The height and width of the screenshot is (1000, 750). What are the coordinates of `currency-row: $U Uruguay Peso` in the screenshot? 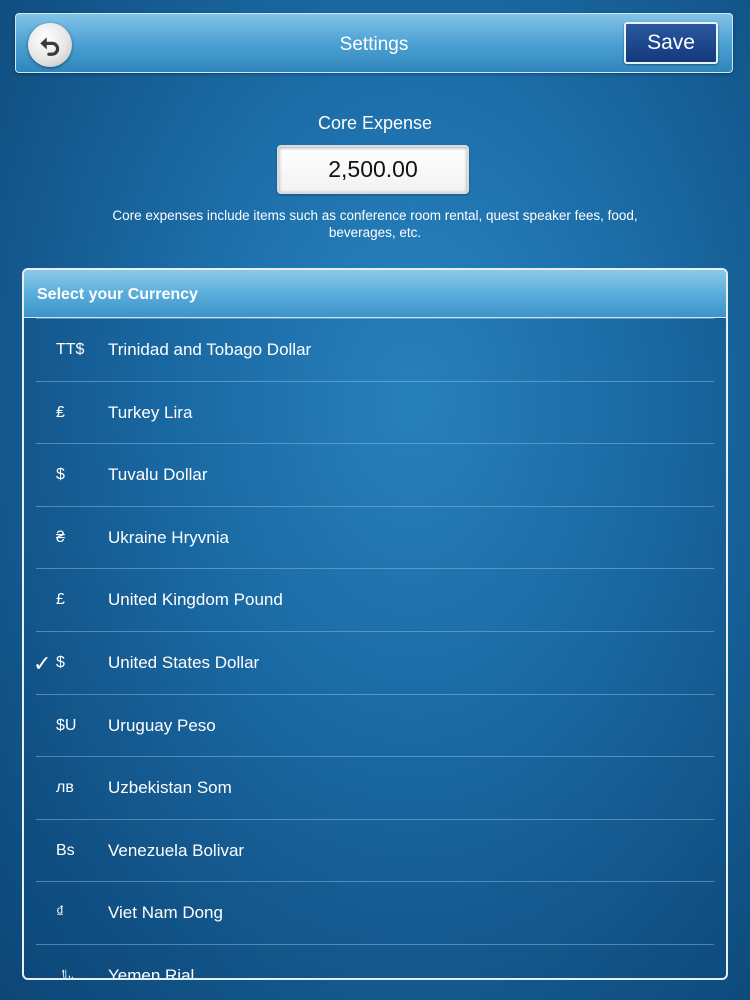 It's located at (373, 725).